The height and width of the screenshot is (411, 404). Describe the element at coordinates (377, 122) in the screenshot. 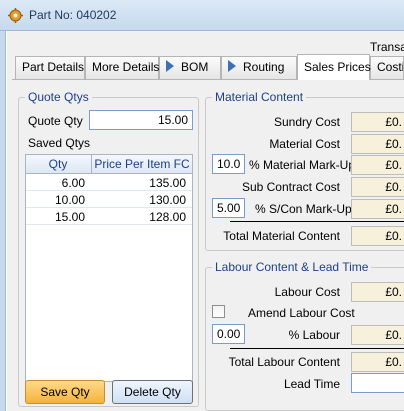

I see `sundry-cost-field: £0.` at that location.